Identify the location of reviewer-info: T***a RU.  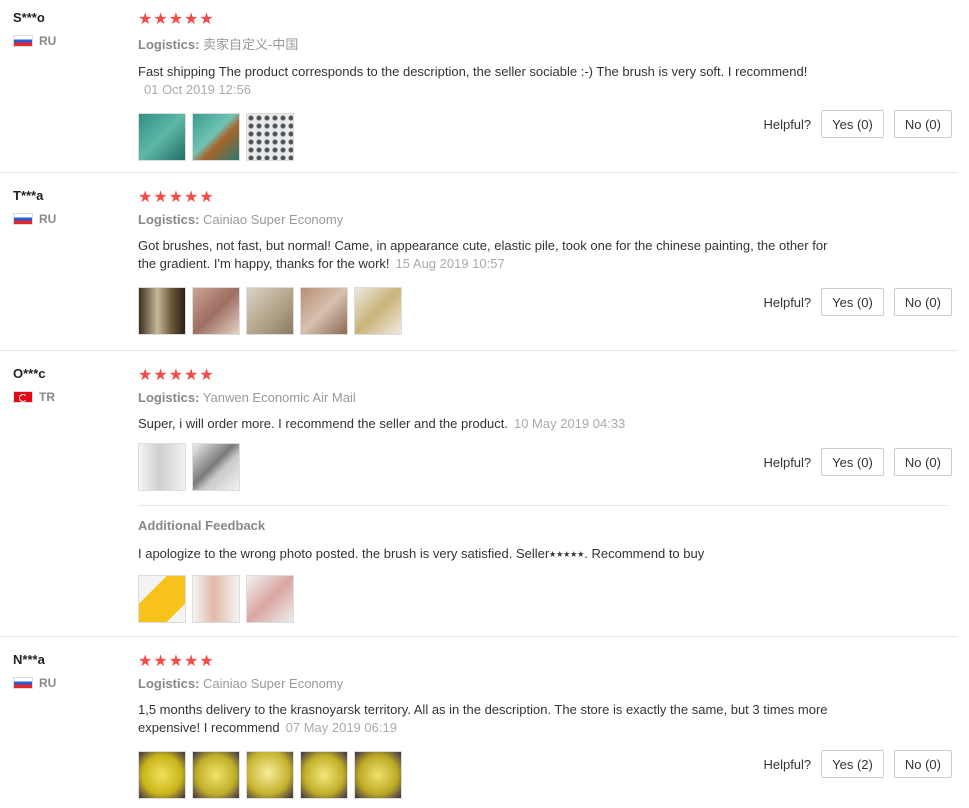
(34, 207).